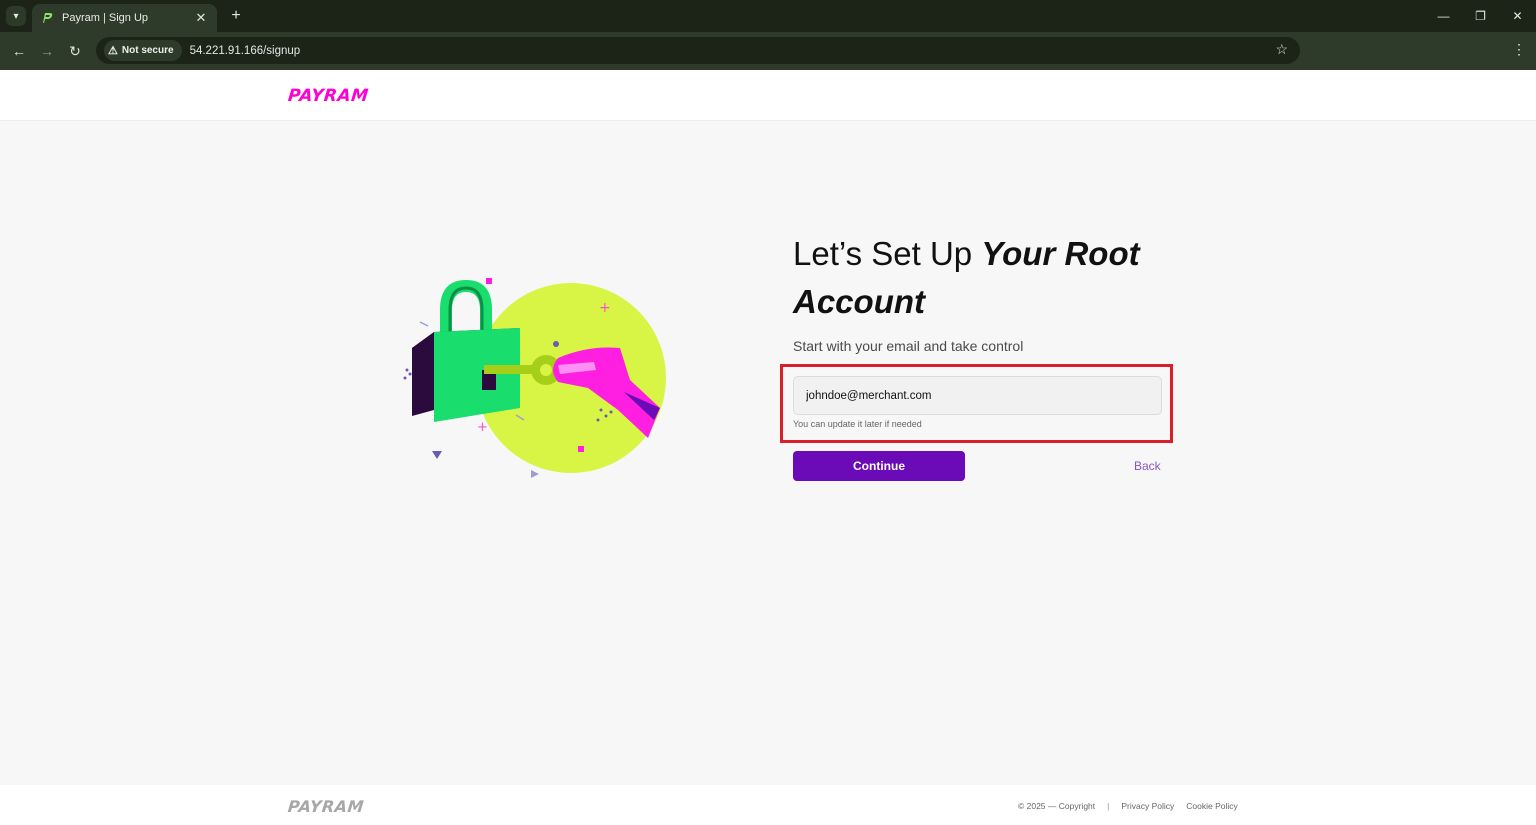 The height and width of the screenshot is (825, 1536). I want to click on restore-icon: ❐, so click(1480, 16).